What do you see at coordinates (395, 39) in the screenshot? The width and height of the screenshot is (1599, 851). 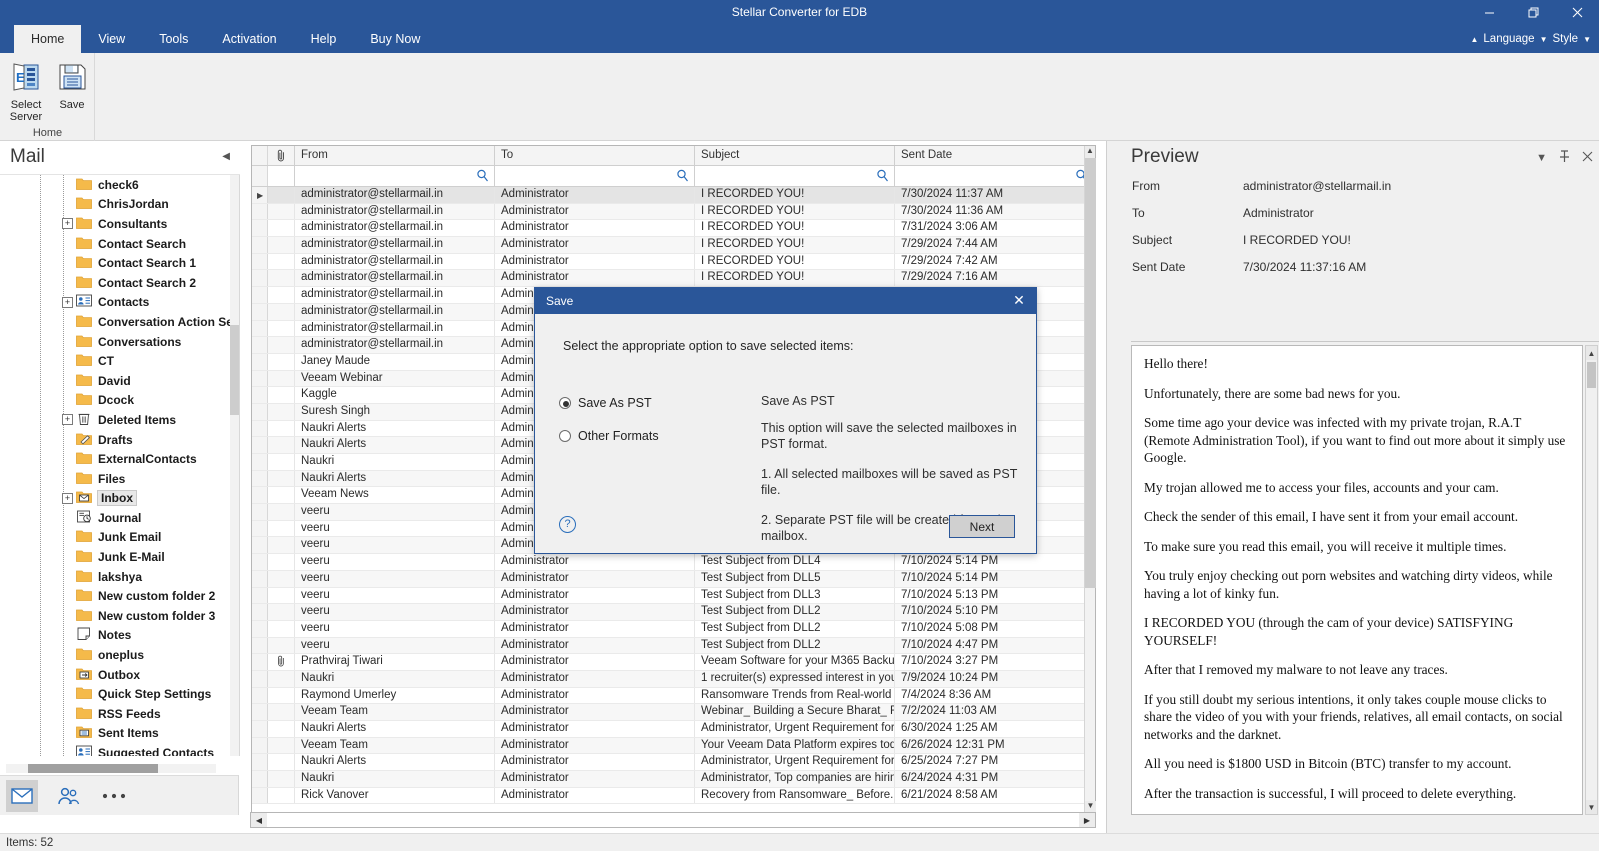 I see `tab-buy-now: Buy Now` at bounding box center [395, 39].